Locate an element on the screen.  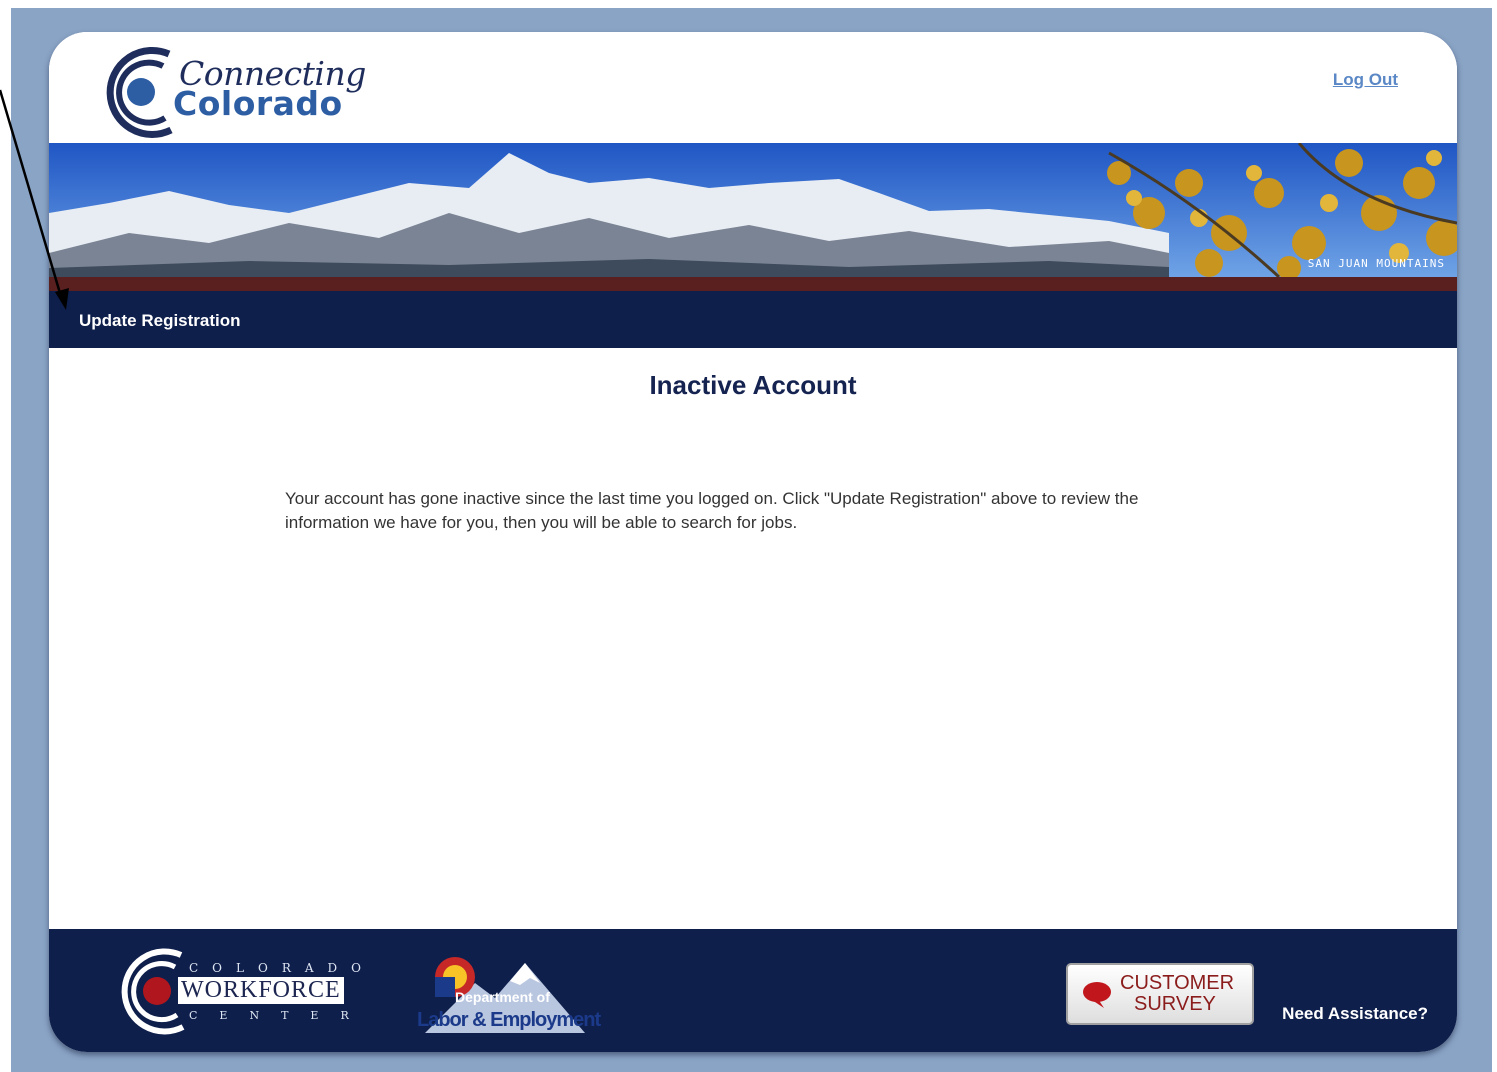
nav-bar: Update Registration is located at coordinates (753, 319).